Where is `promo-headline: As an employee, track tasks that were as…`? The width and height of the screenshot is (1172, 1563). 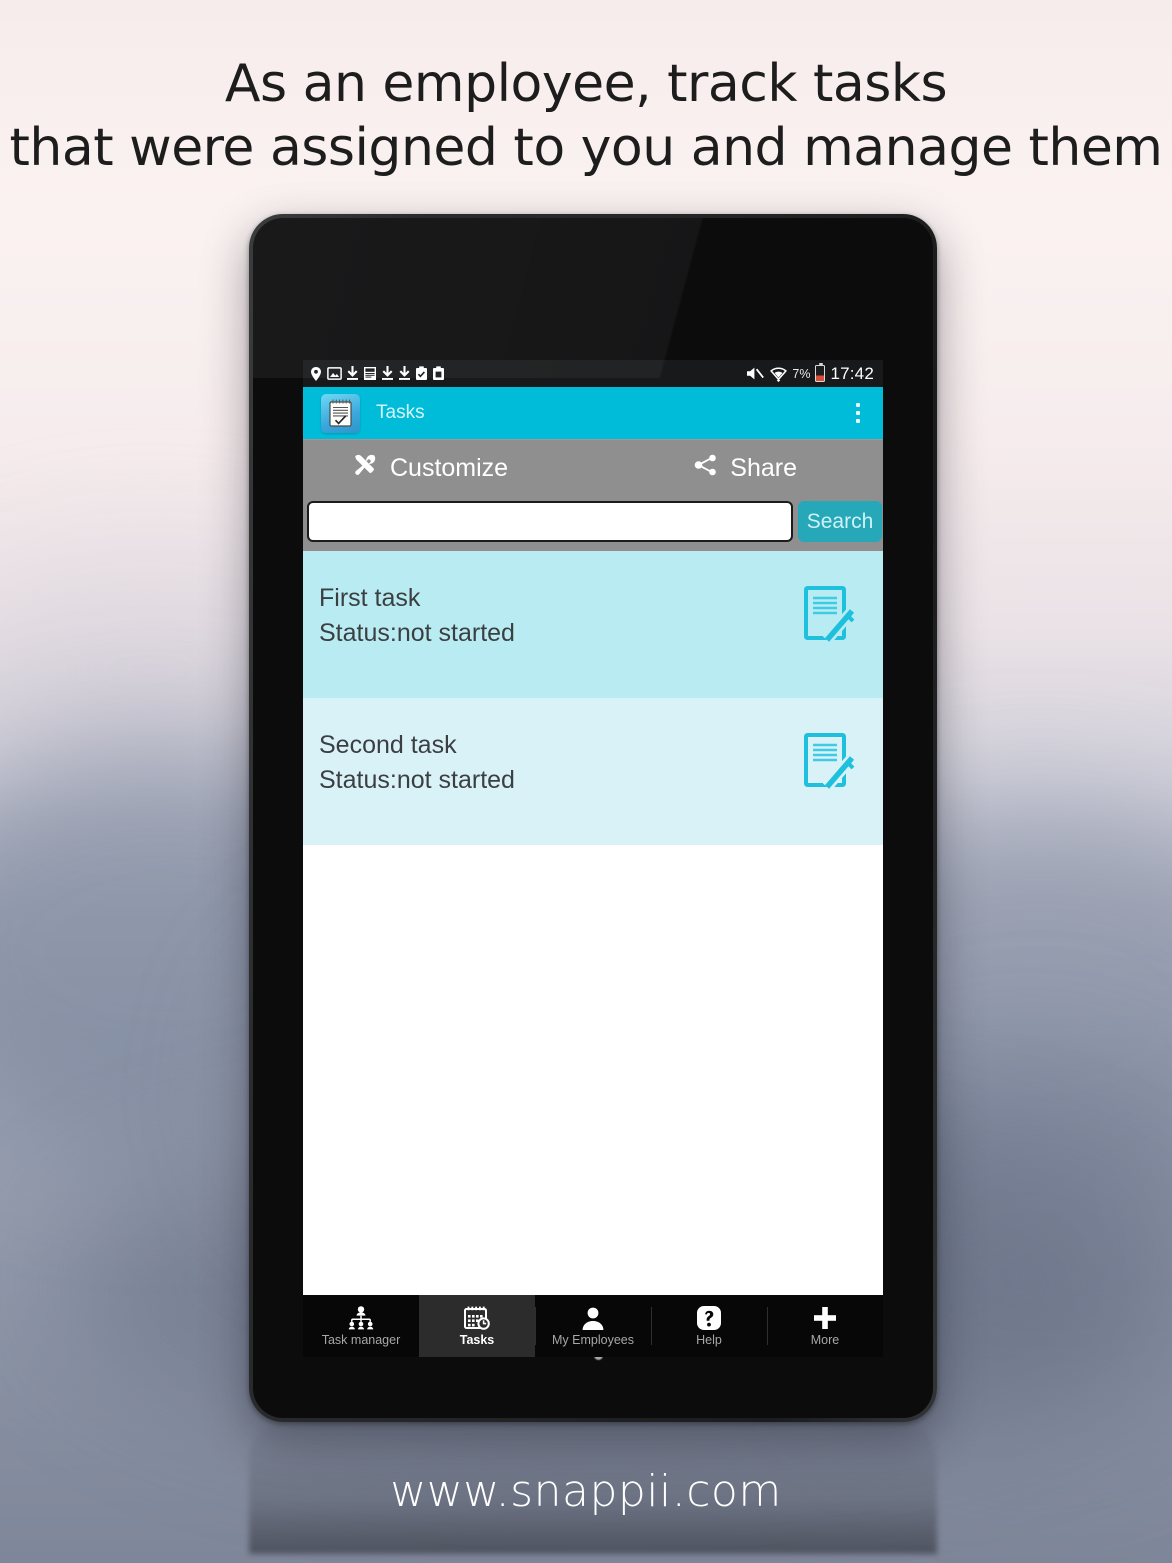
promo-headline: As an employee, track tasks that were as… is located at coordinates (586, 116).